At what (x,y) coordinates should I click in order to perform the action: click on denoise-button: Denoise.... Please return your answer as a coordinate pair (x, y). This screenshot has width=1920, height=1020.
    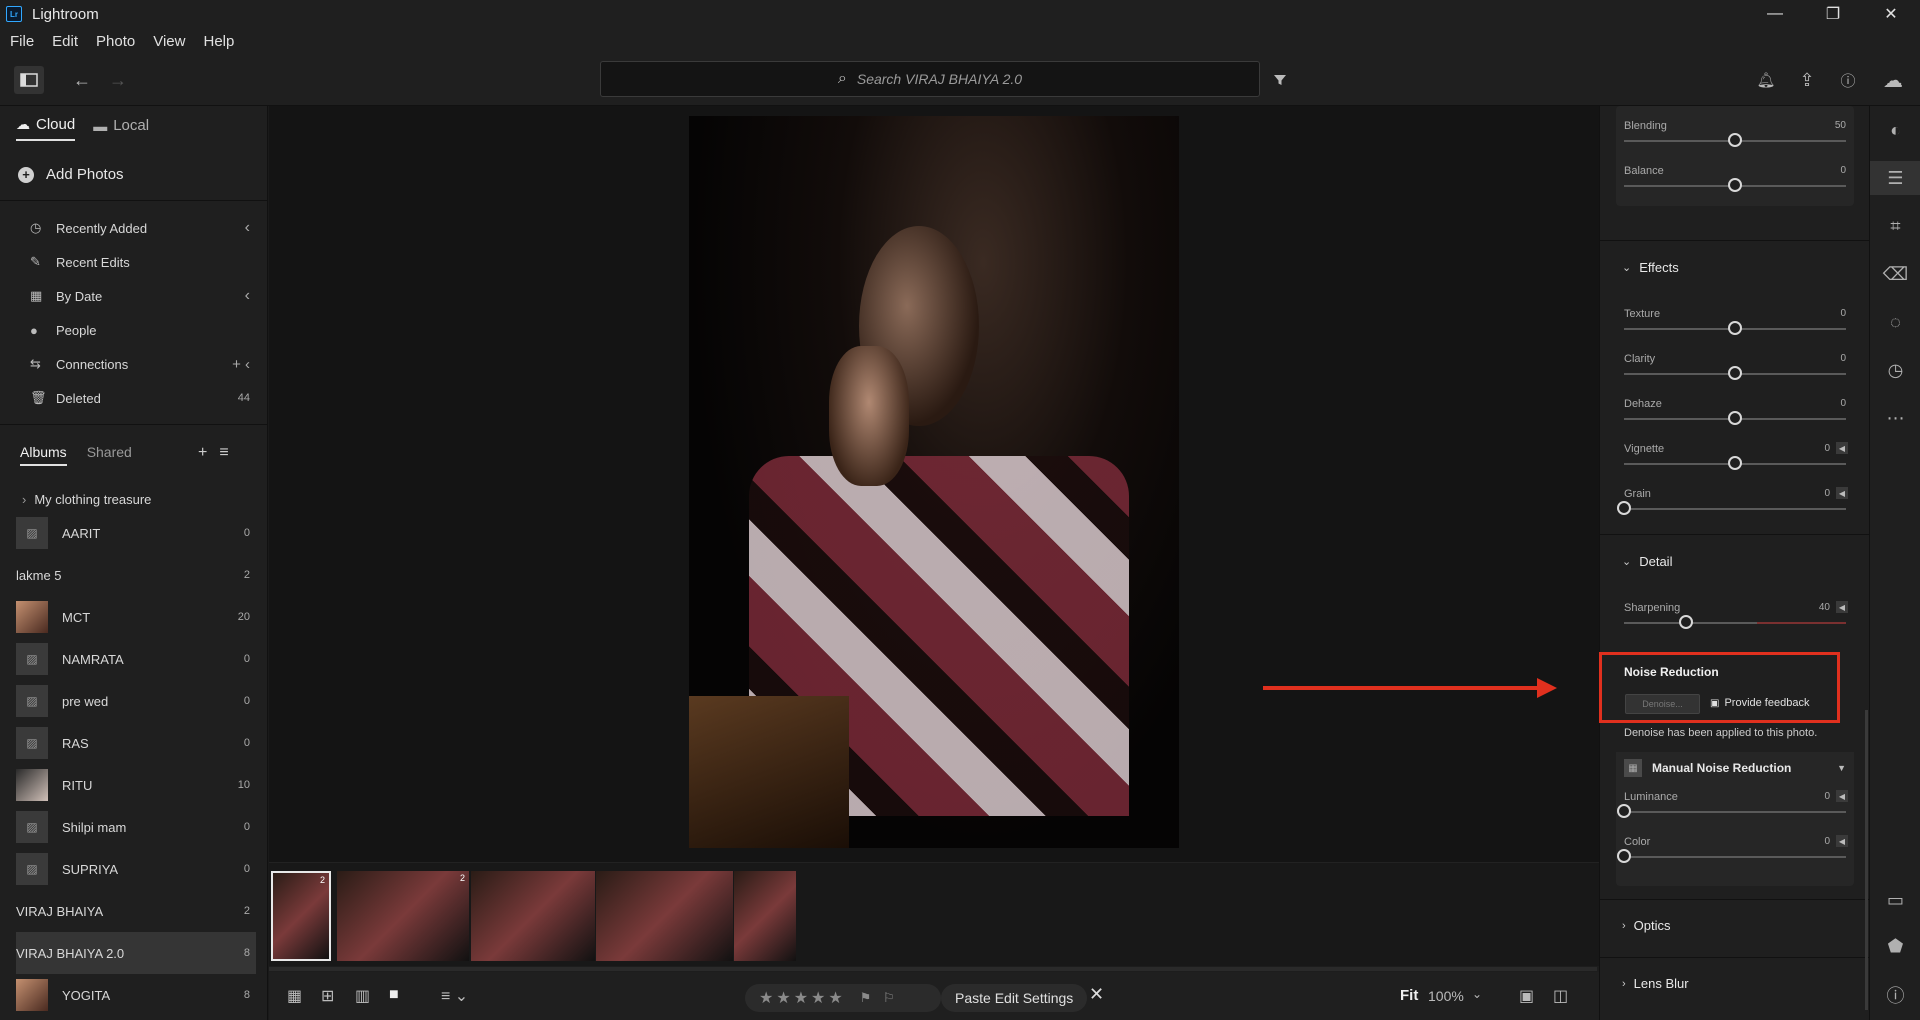
    Looking at the image, I should click on (1662, 704).